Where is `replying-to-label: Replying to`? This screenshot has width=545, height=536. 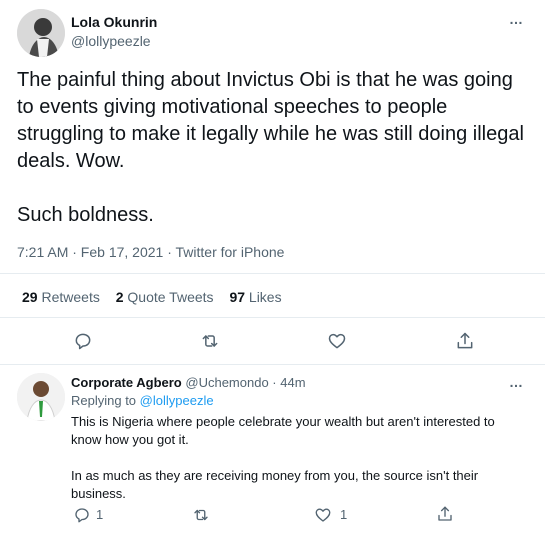
replying-to-label: Replying to is located at coordinates (104, 400).